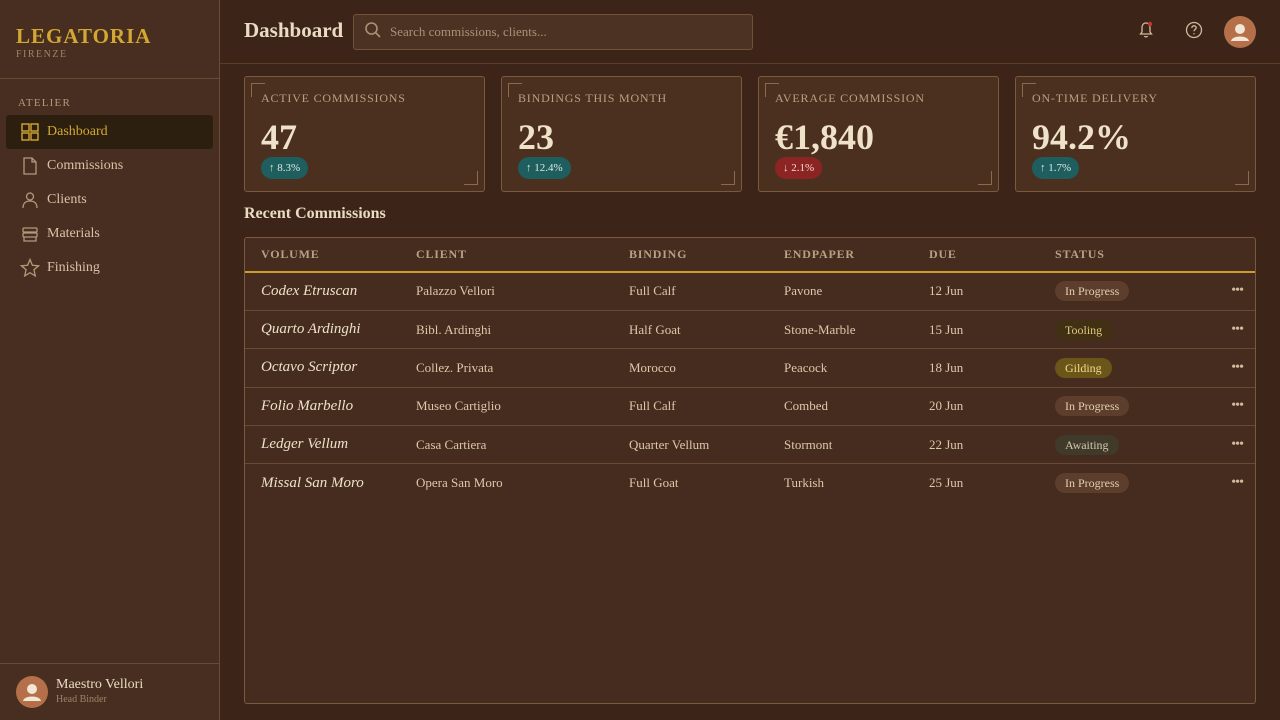 The width and height of the screenshot is (1280, 720). Describe the element at coordinates (506, 255) in the screenshot. I see `column-header-client: CLIENT` at that location.